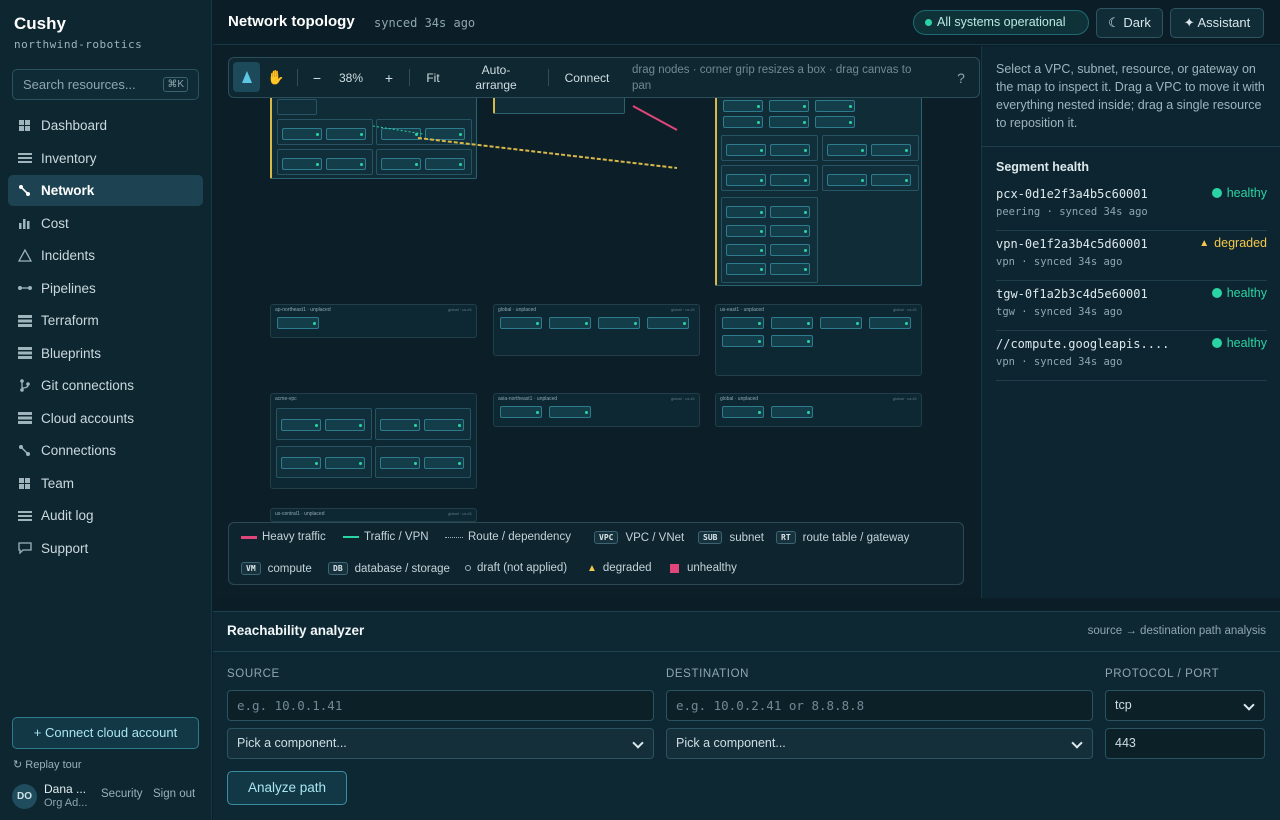  What do you see at coordinates (105, 353) in the screenshot?
I see `sidebar-item-blueprints: Blueprints` at bounding box center [105, 353].